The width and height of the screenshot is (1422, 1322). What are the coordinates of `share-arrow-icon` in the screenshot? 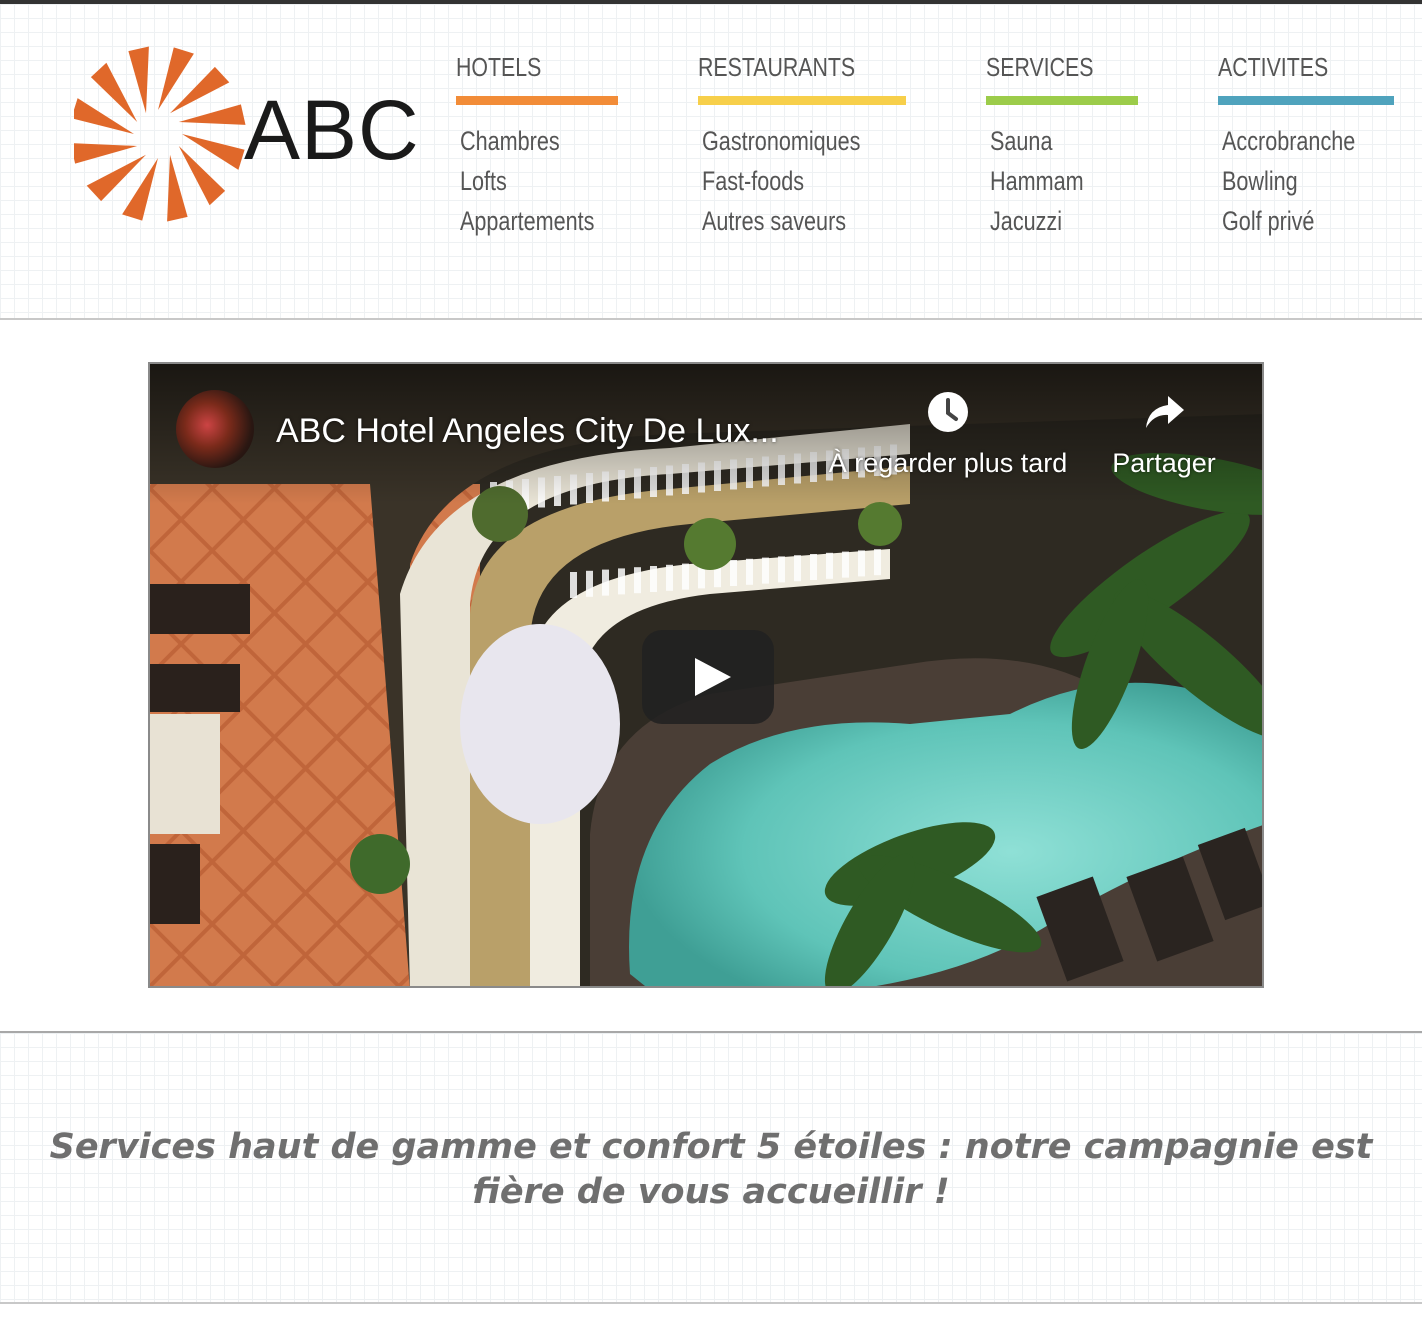 It's located at (1165, 412).